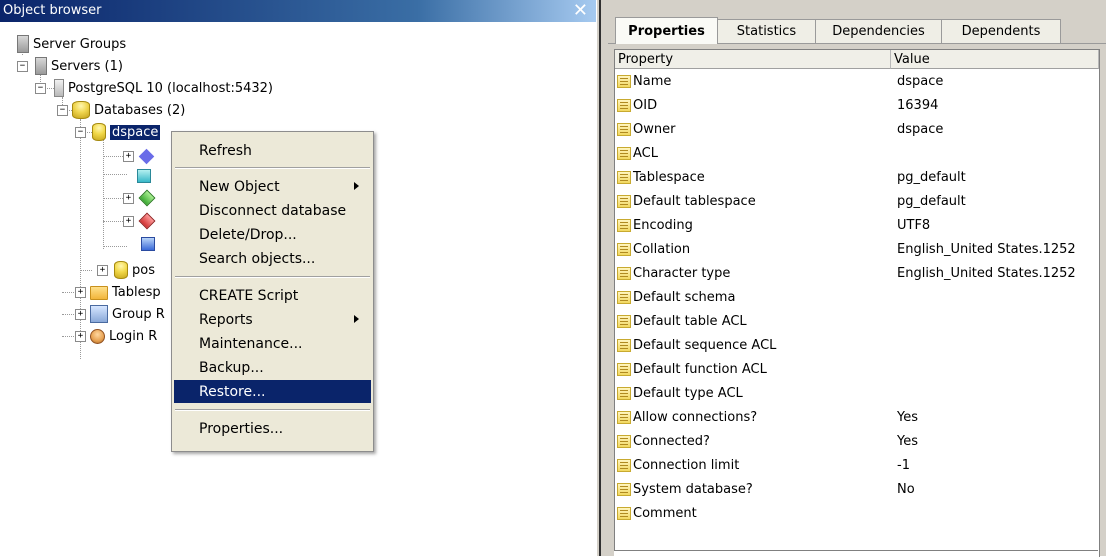 The height and width of the screenshot is (557, 1106). I want to click on property-row: Owner dspace, so click(857, 131).